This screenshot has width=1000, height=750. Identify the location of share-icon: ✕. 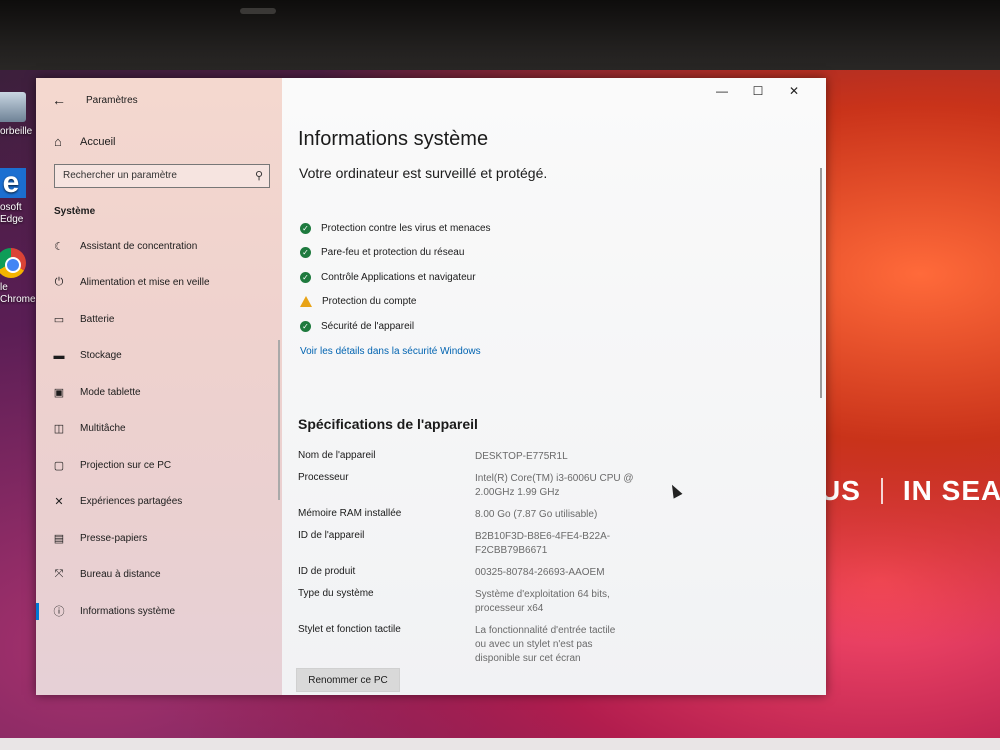
(59, 502).